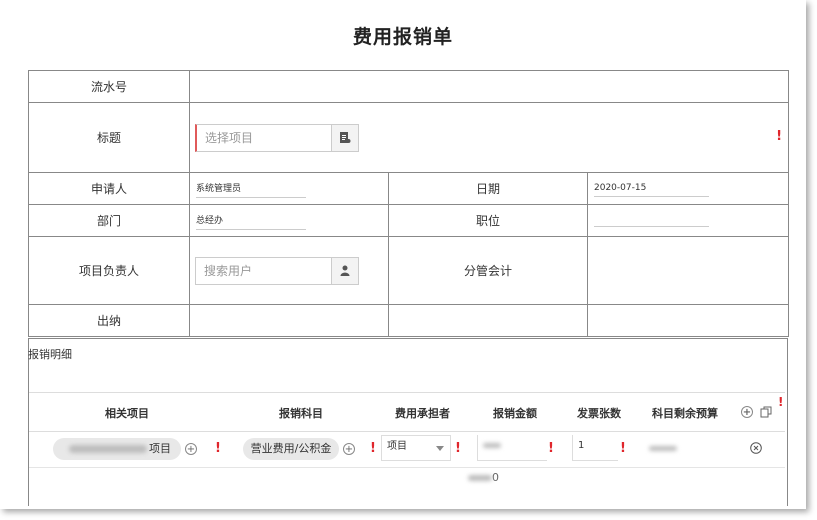 This screenshot has height=520, width=817. I want to click on close-circle-icon, so click(756, 448).